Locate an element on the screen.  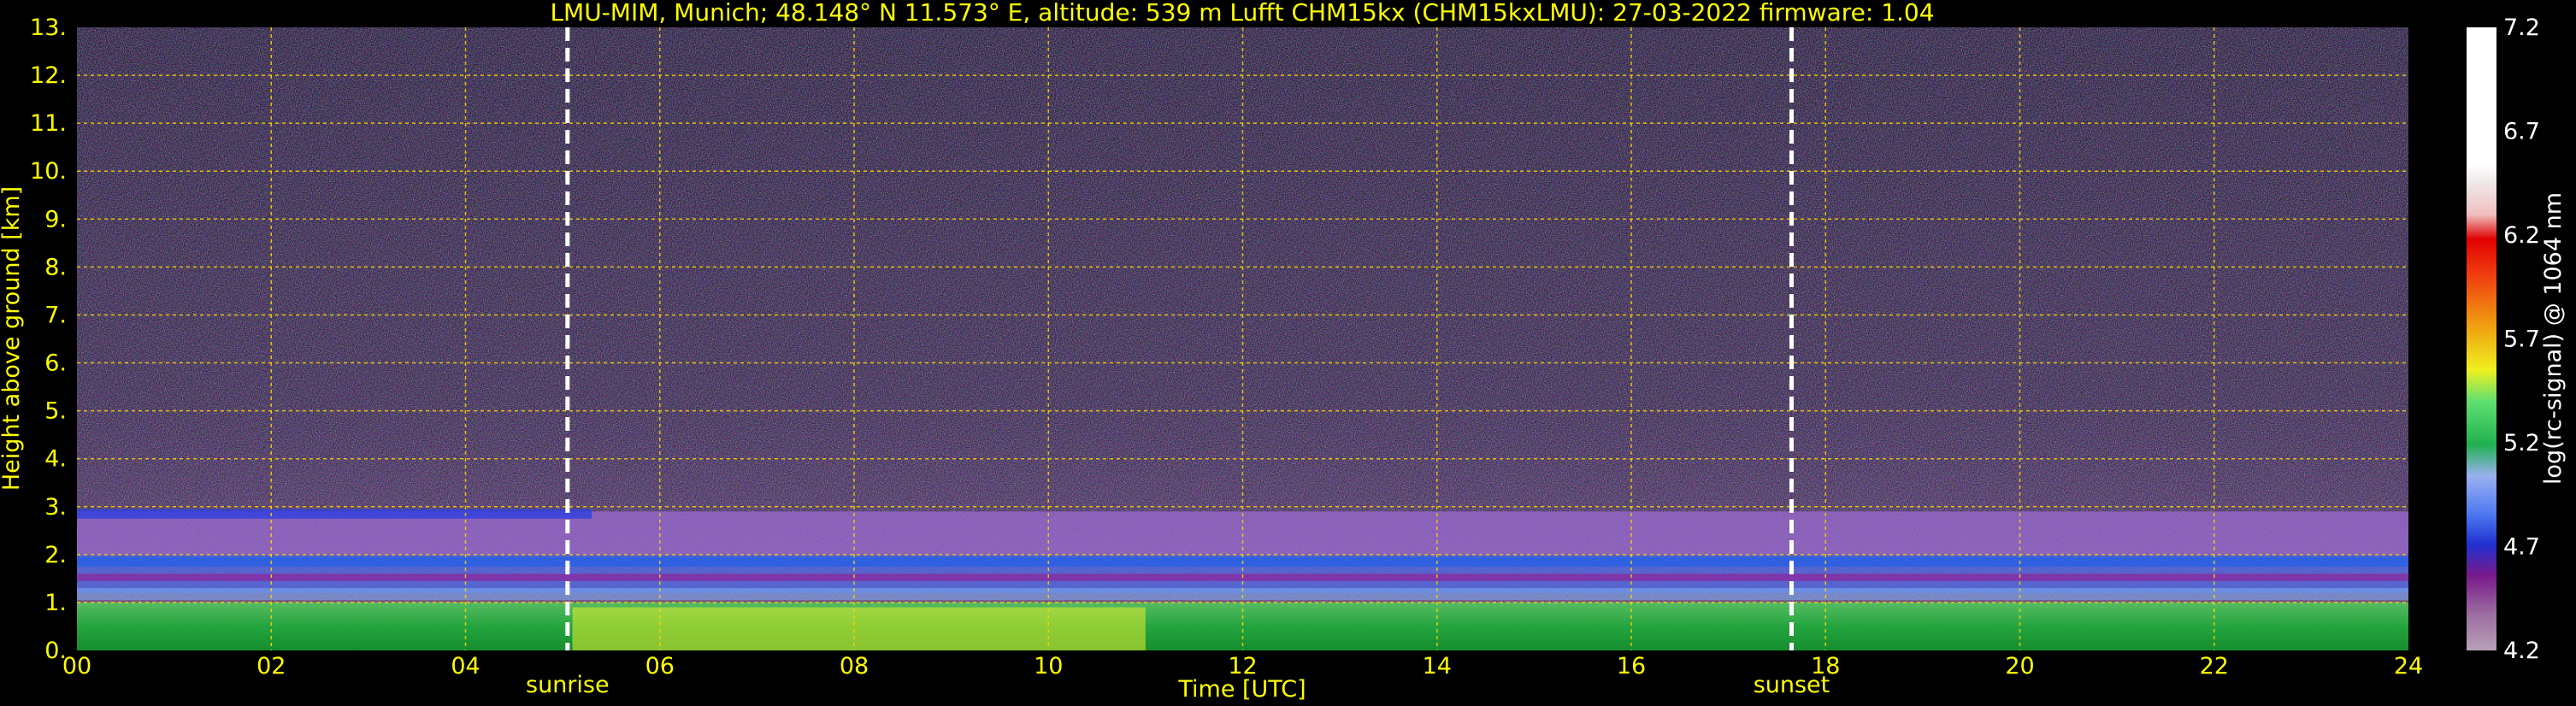
colorbar-tick-label: 7.2 is located at coordinates (2521, 28).